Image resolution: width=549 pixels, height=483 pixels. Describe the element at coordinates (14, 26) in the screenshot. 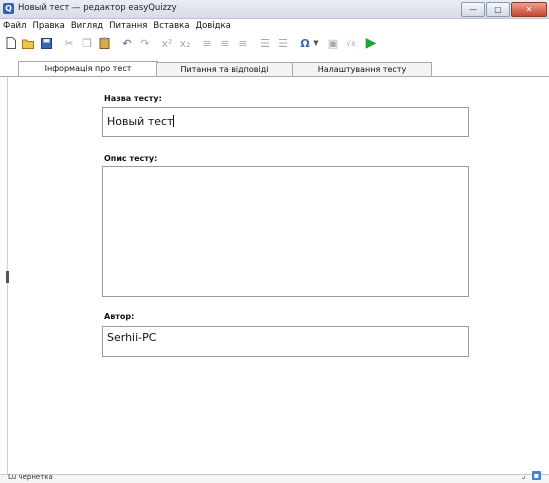

I see `menu-file: Файл` at that location.